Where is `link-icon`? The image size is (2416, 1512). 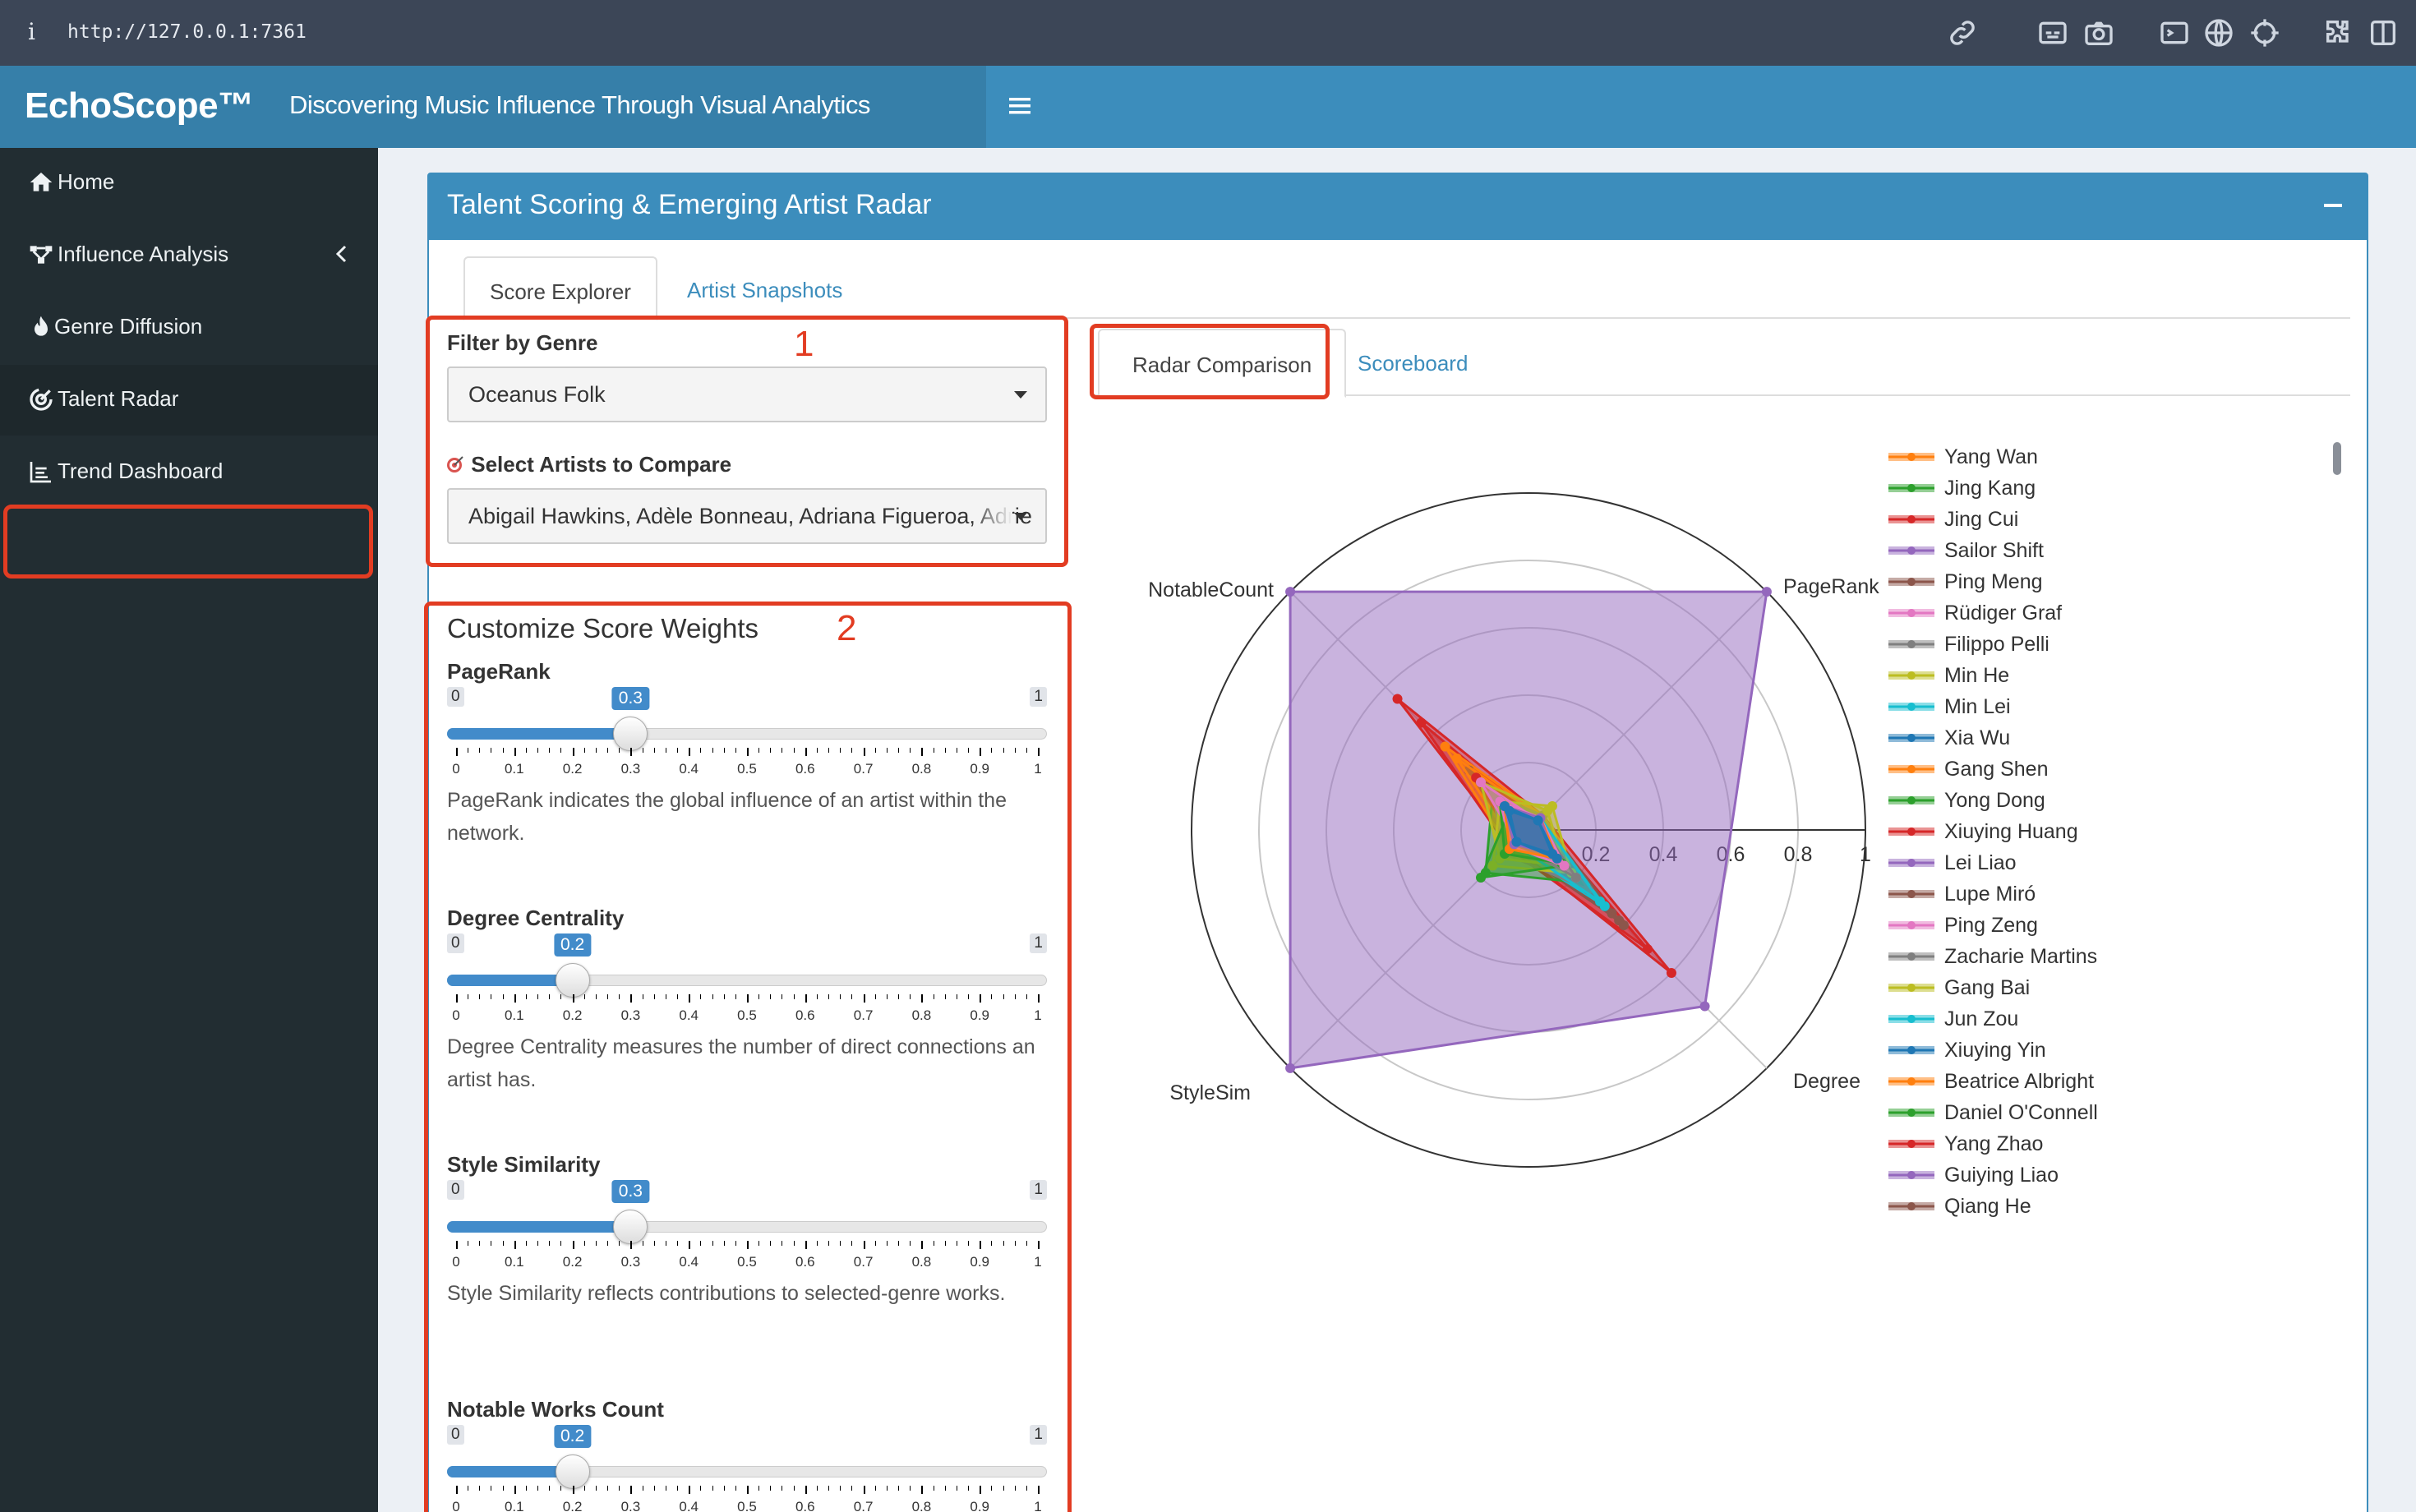
link-icon is located at coordinates (1963, 32).